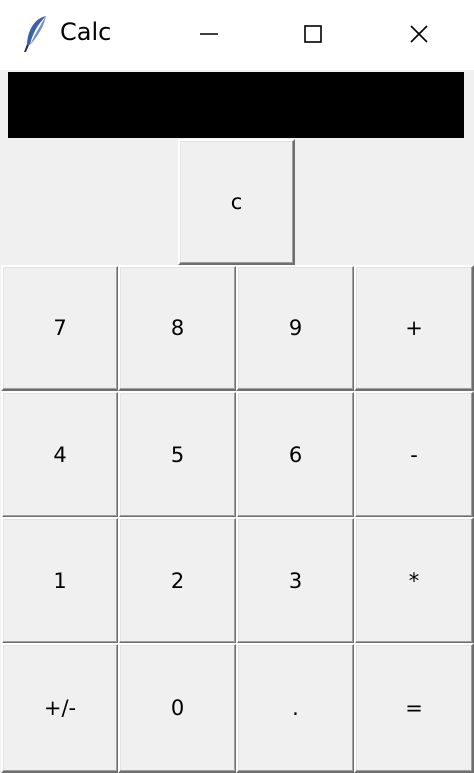 The height and width of the screenshot is (773, 474). I want to click on digit-0-button: 0, so click(177, 708).